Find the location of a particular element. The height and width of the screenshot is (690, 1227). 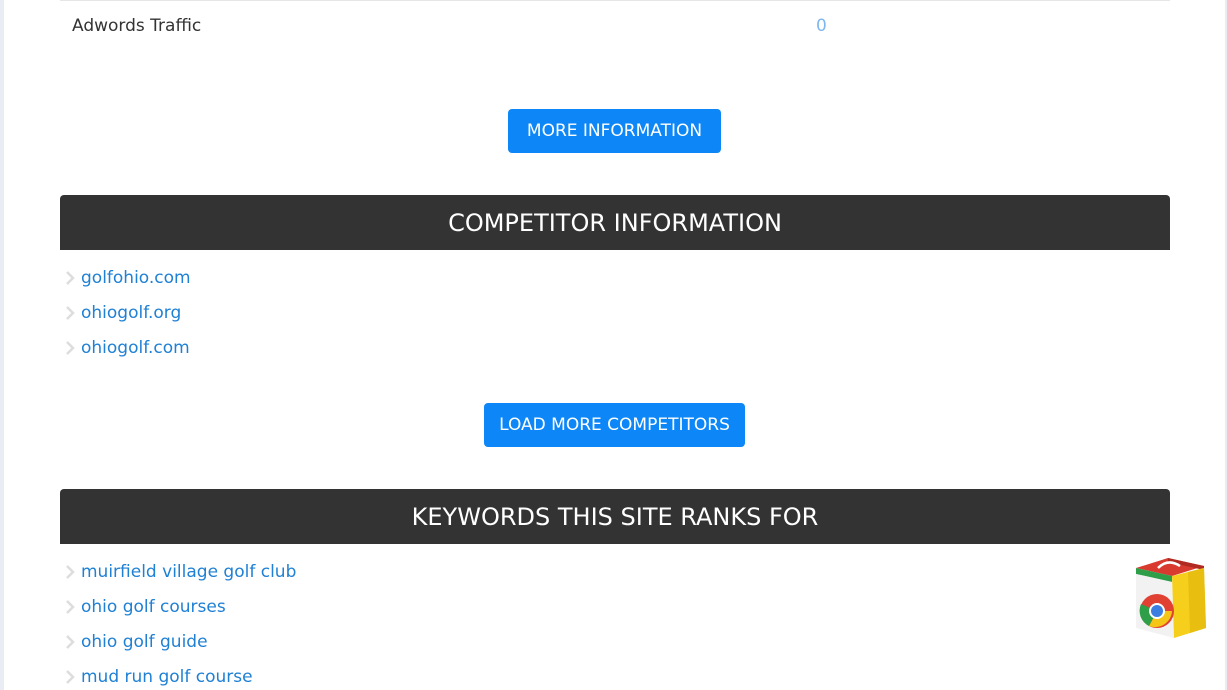

traffic-row: Adwords Traffic 0 is located at coordinates (615, 26).